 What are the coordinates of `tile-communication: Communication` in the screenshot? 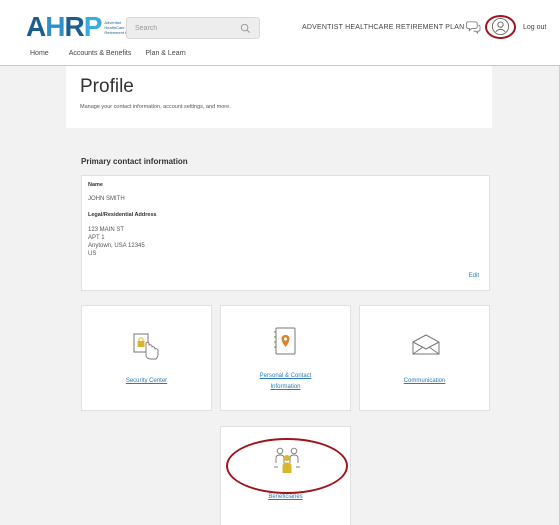 It's located at (424, 358).